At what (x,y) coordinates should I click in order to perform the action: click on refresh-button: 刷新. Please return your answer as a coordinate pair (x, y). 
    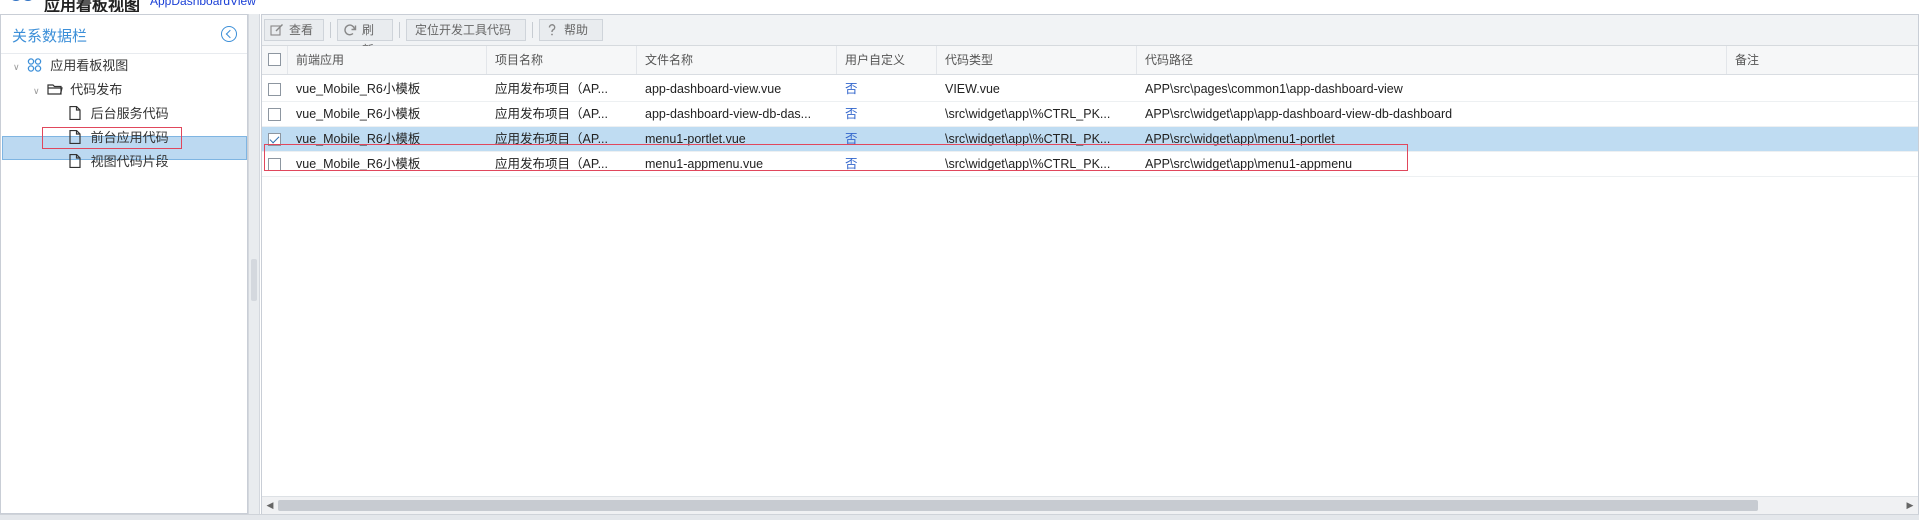
    Looking at the image, I should click on (365, 38).